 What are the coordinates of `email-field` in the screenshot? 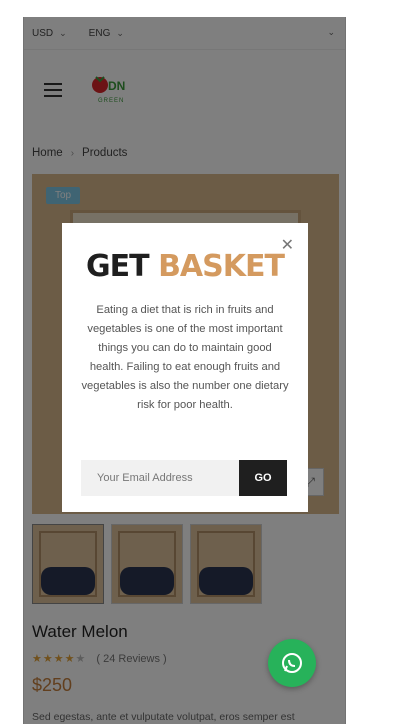 It's located at (160, 478).